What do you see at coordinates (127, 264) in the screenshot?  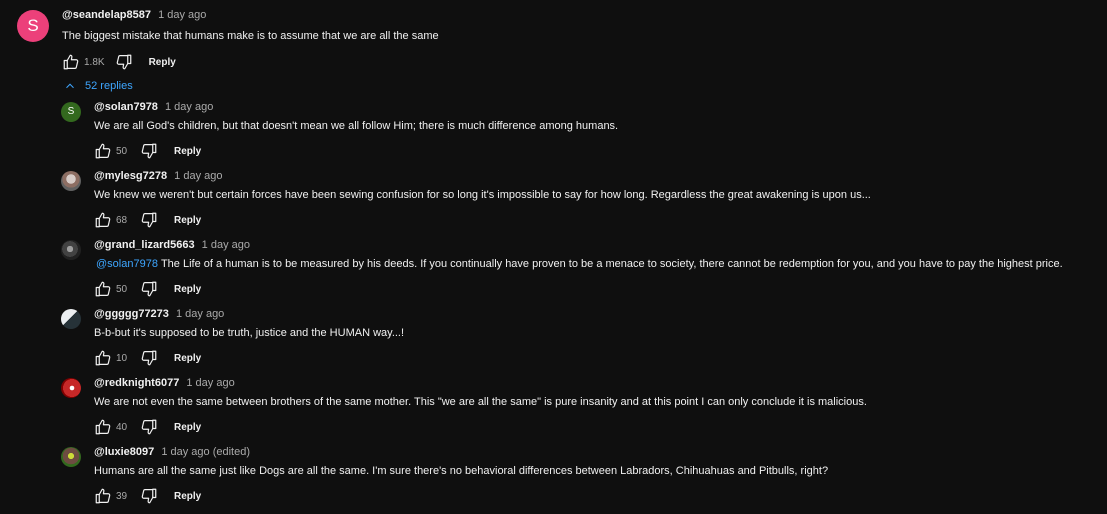 I see `mention-link: @solan7978` at bounding box center [127, 264].